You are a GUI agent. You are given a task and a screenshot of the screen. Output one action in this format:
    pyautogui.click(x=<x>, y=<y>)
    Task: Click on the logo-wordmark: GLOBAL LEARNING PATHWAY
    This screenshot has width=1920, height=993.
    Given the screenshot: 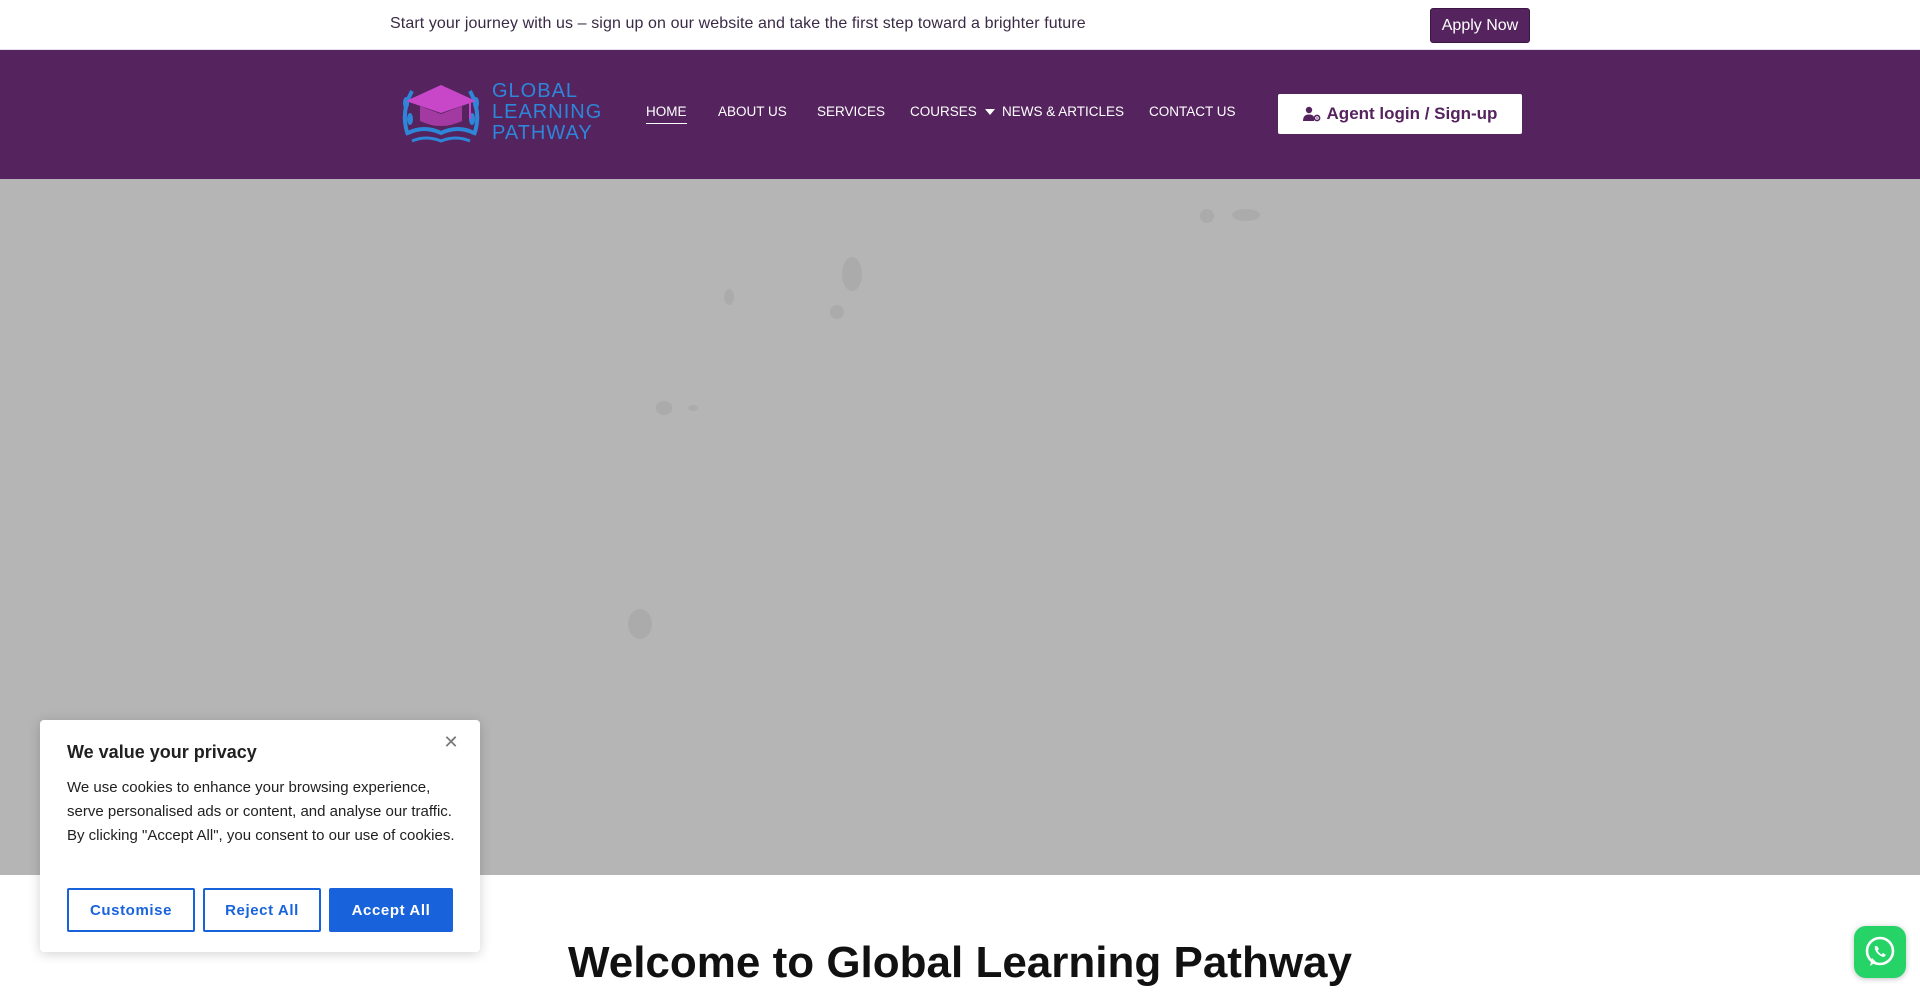 What is the action you would take?
    pyautogui.click(x=547, y=111)
    